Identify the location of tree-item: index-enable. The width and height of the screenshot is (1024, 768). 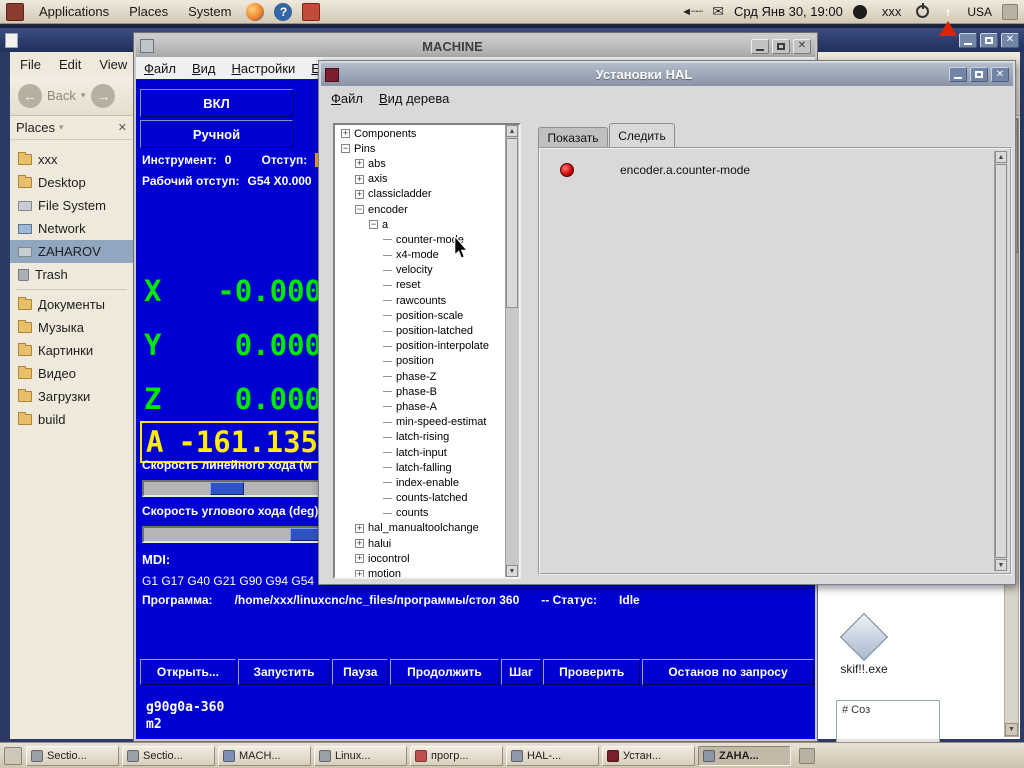
(420, 482).